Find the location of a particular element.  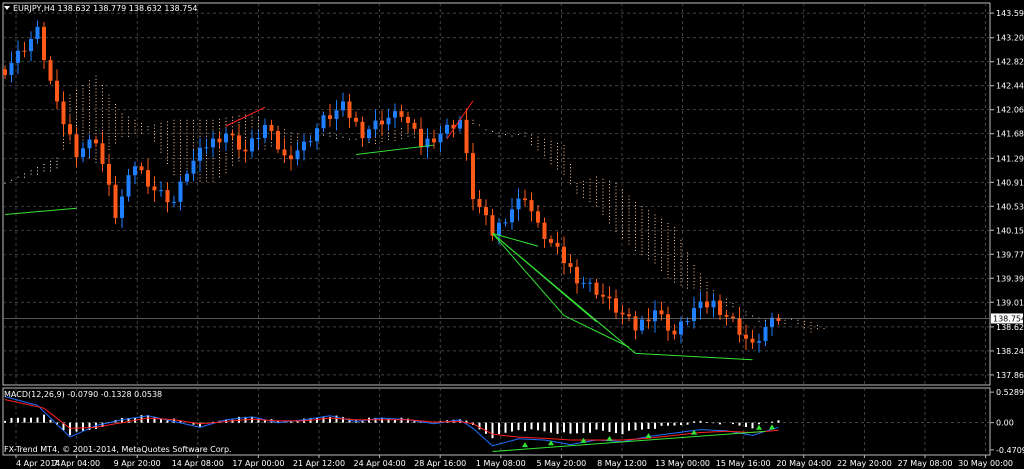

time-label: 17 Apr 00:00 is located at coordinates (258, 463).